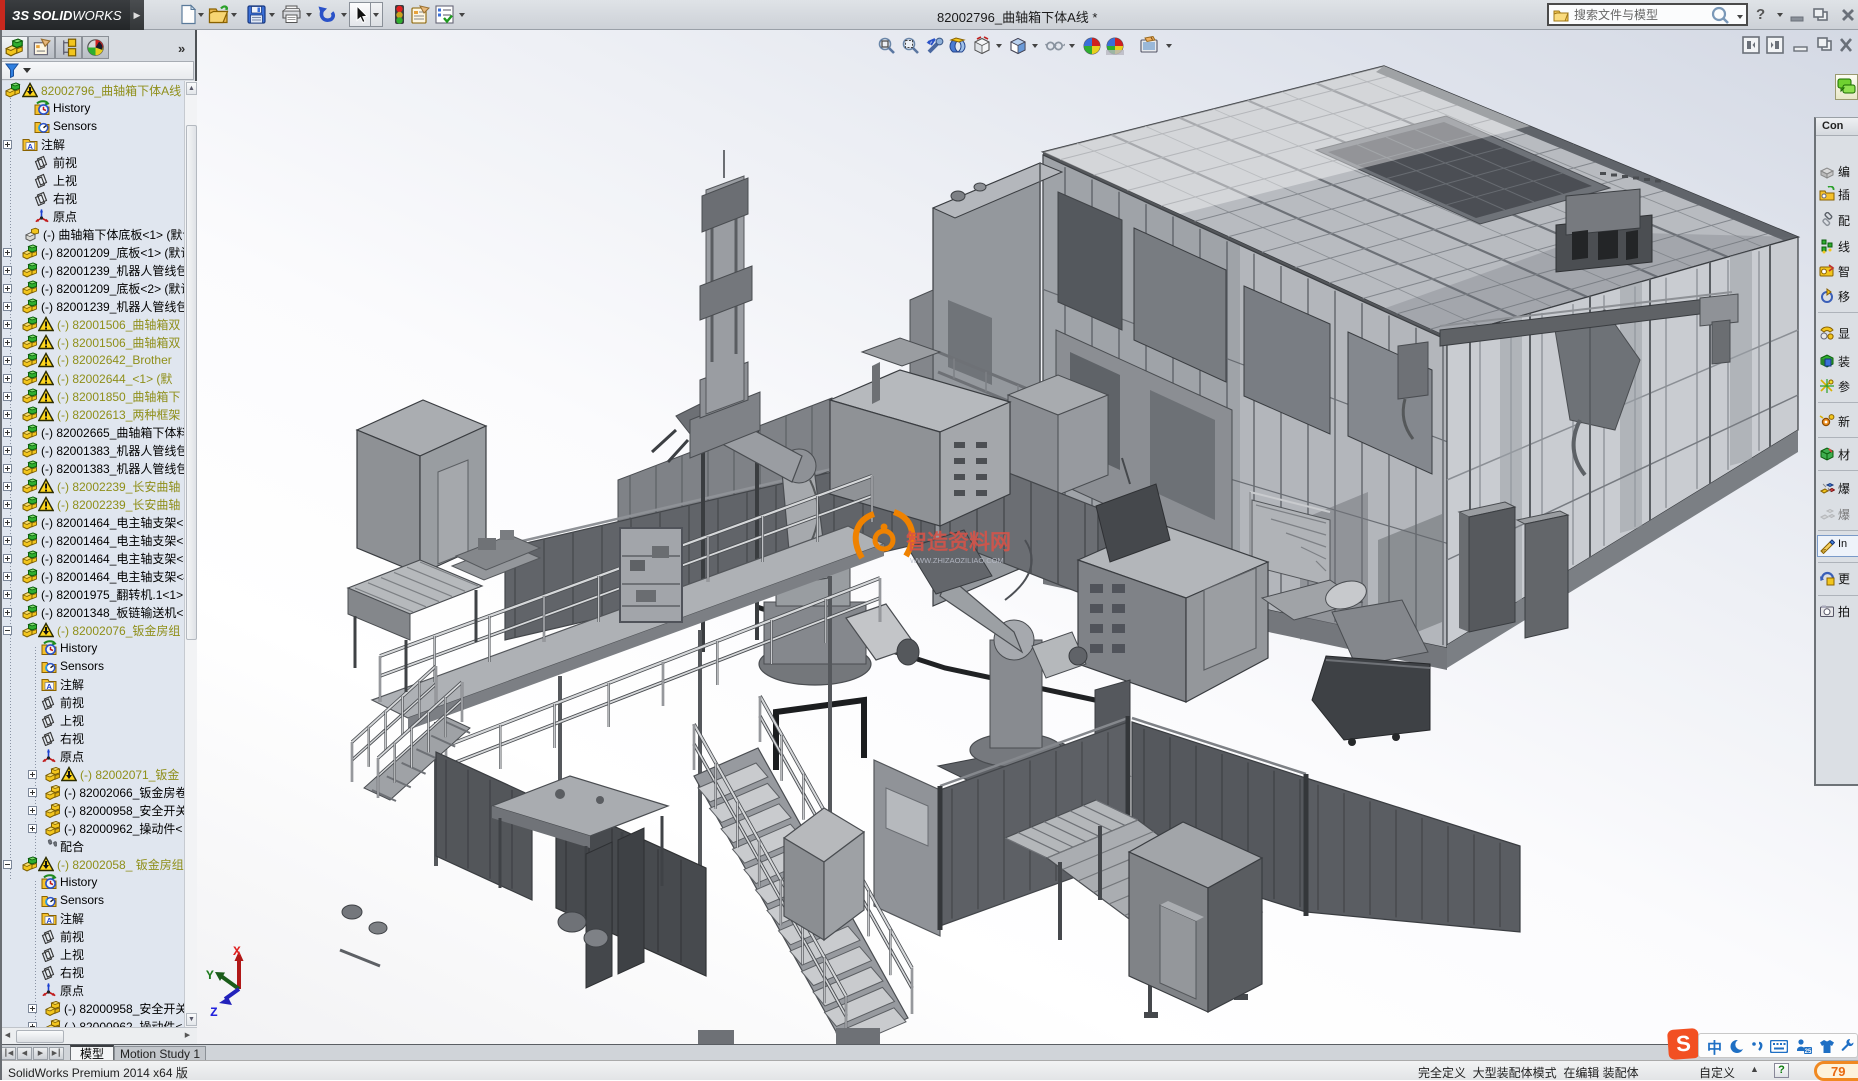  Describe the element at coordinates (214, 1012) in the screenshot. I see `svg-text: Z` at that location.